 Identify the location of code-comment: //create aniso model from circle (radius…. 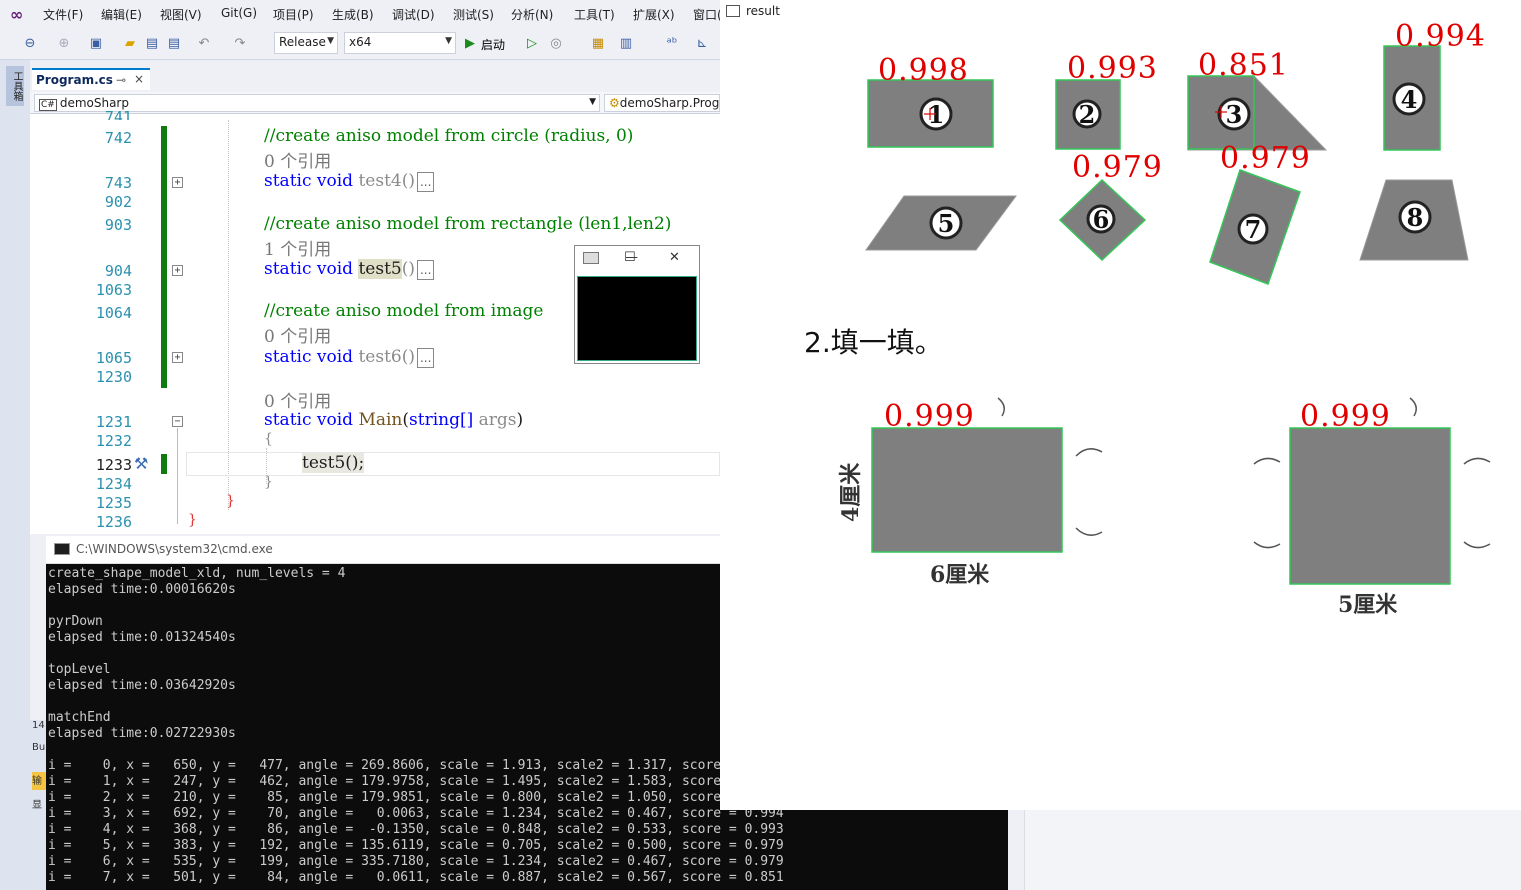
(449, 136).